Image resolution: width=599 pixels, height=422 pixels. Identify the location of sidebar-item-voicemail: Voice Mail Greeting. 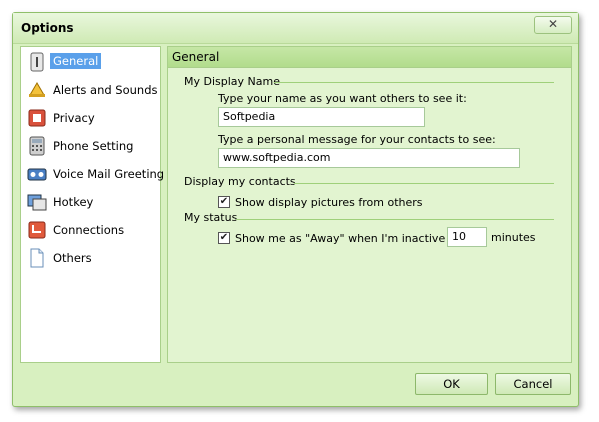
(93, 174).